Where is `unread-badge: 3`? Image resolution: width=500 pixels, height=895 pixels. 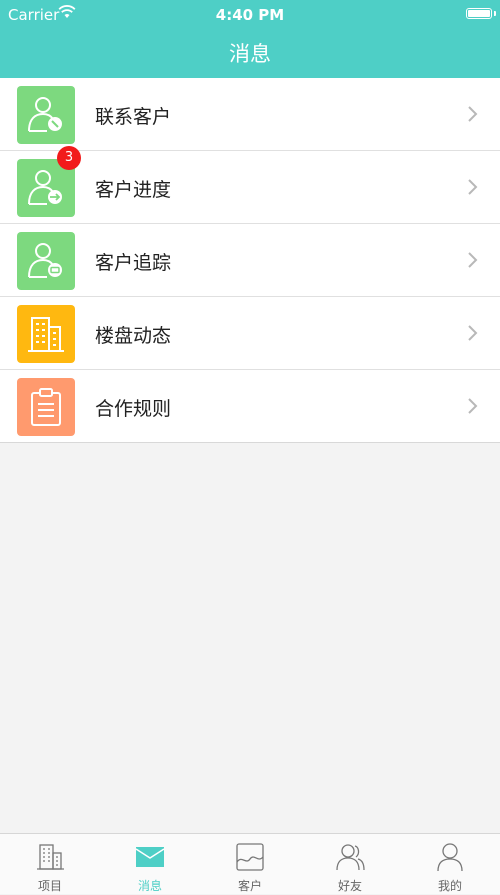 unread-badge: 3 is located at coordinates (69, 158).